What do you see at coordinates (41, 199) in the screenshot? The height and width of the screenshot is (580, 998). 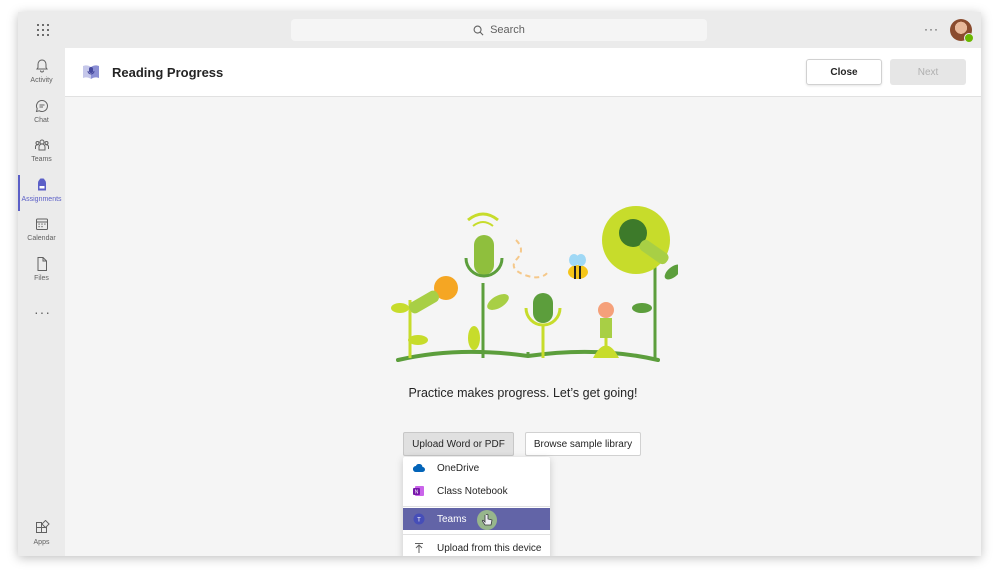 I see `rail-label: Assignments` at bounding box center [41, 199].